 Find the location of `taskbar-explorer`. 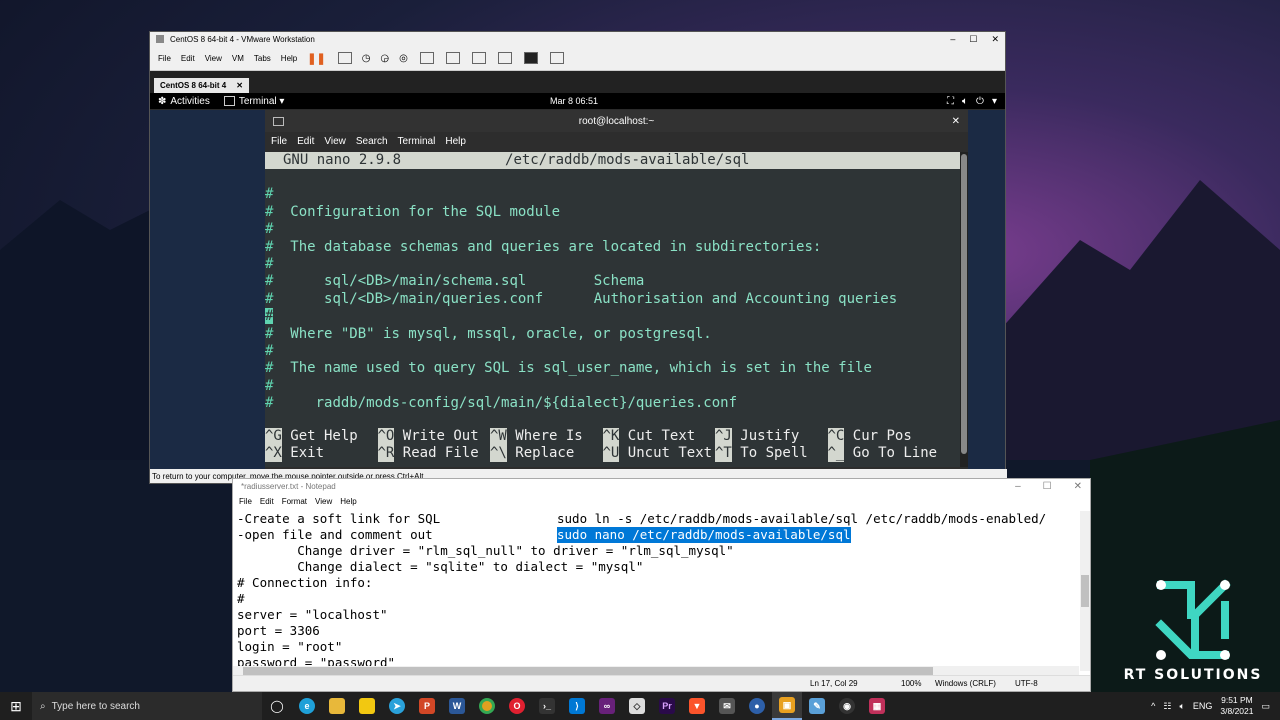

taskbar-explorer is located at coordinates (337, 706).